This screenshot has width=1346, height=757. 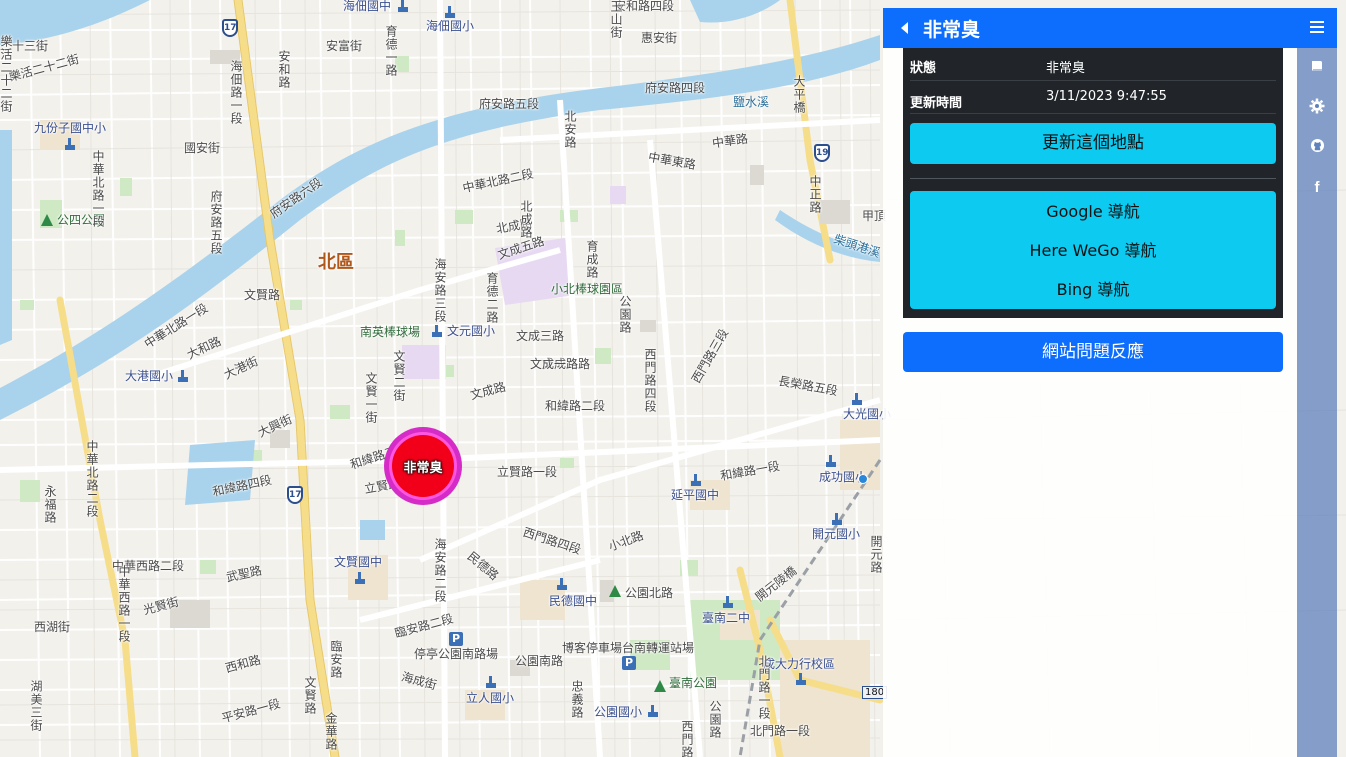 What do you see at coordinates (70, 128) in the screenshot?
I see `school-label: 九份子國中小` at bounding box center [70, 128].